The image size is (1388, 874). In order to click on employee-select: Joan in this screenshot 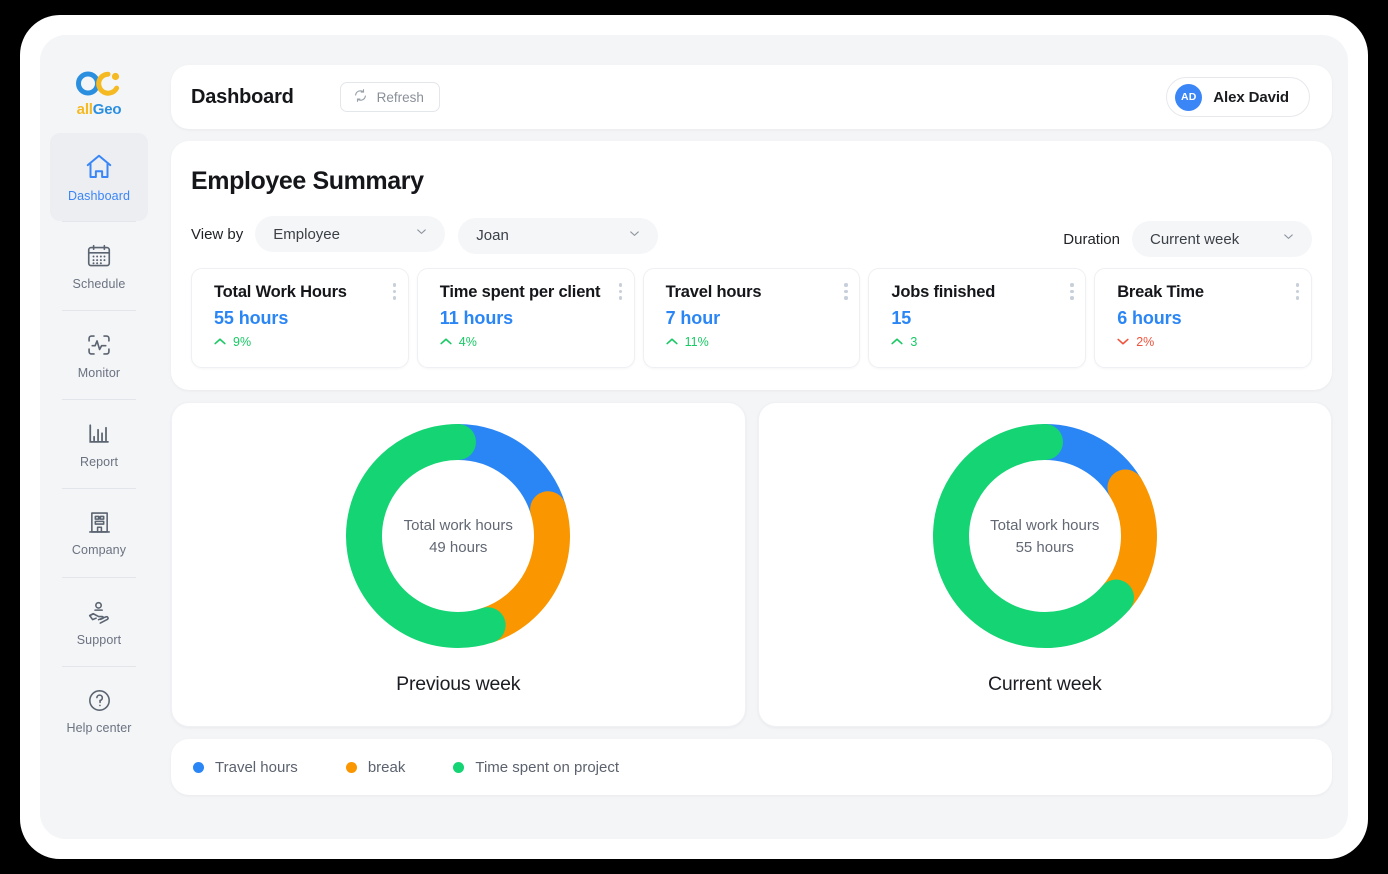, I will do `click(558, 235)`.